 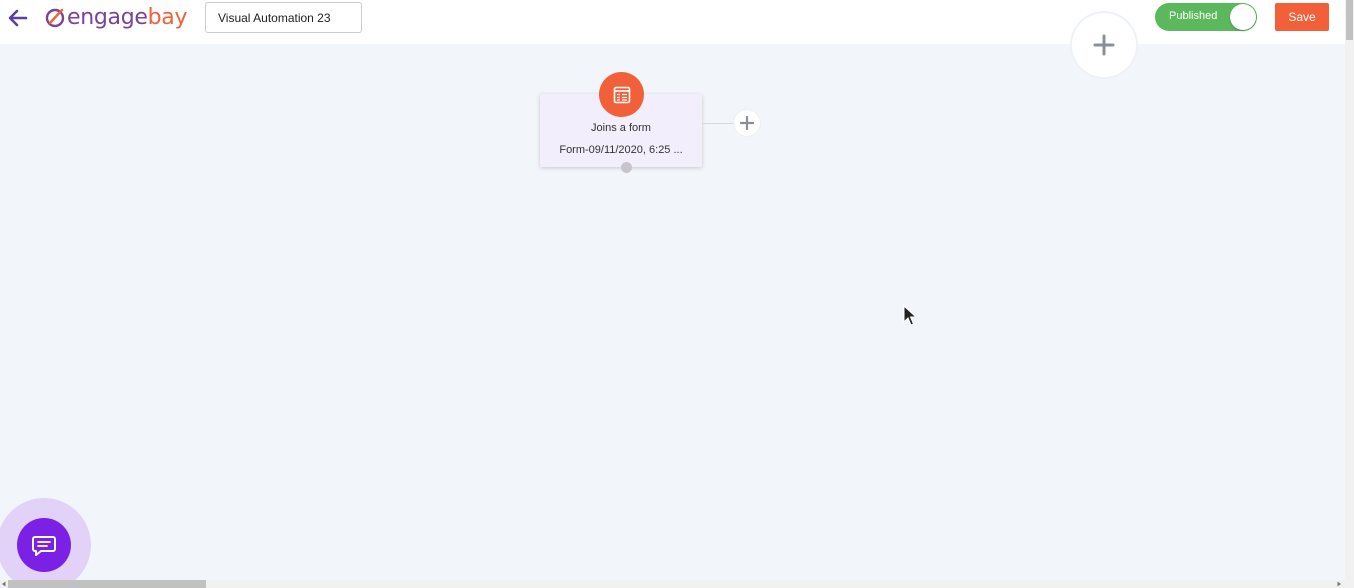 I want to click on trigger-node-icon-badge, so click(x=621, y=94).